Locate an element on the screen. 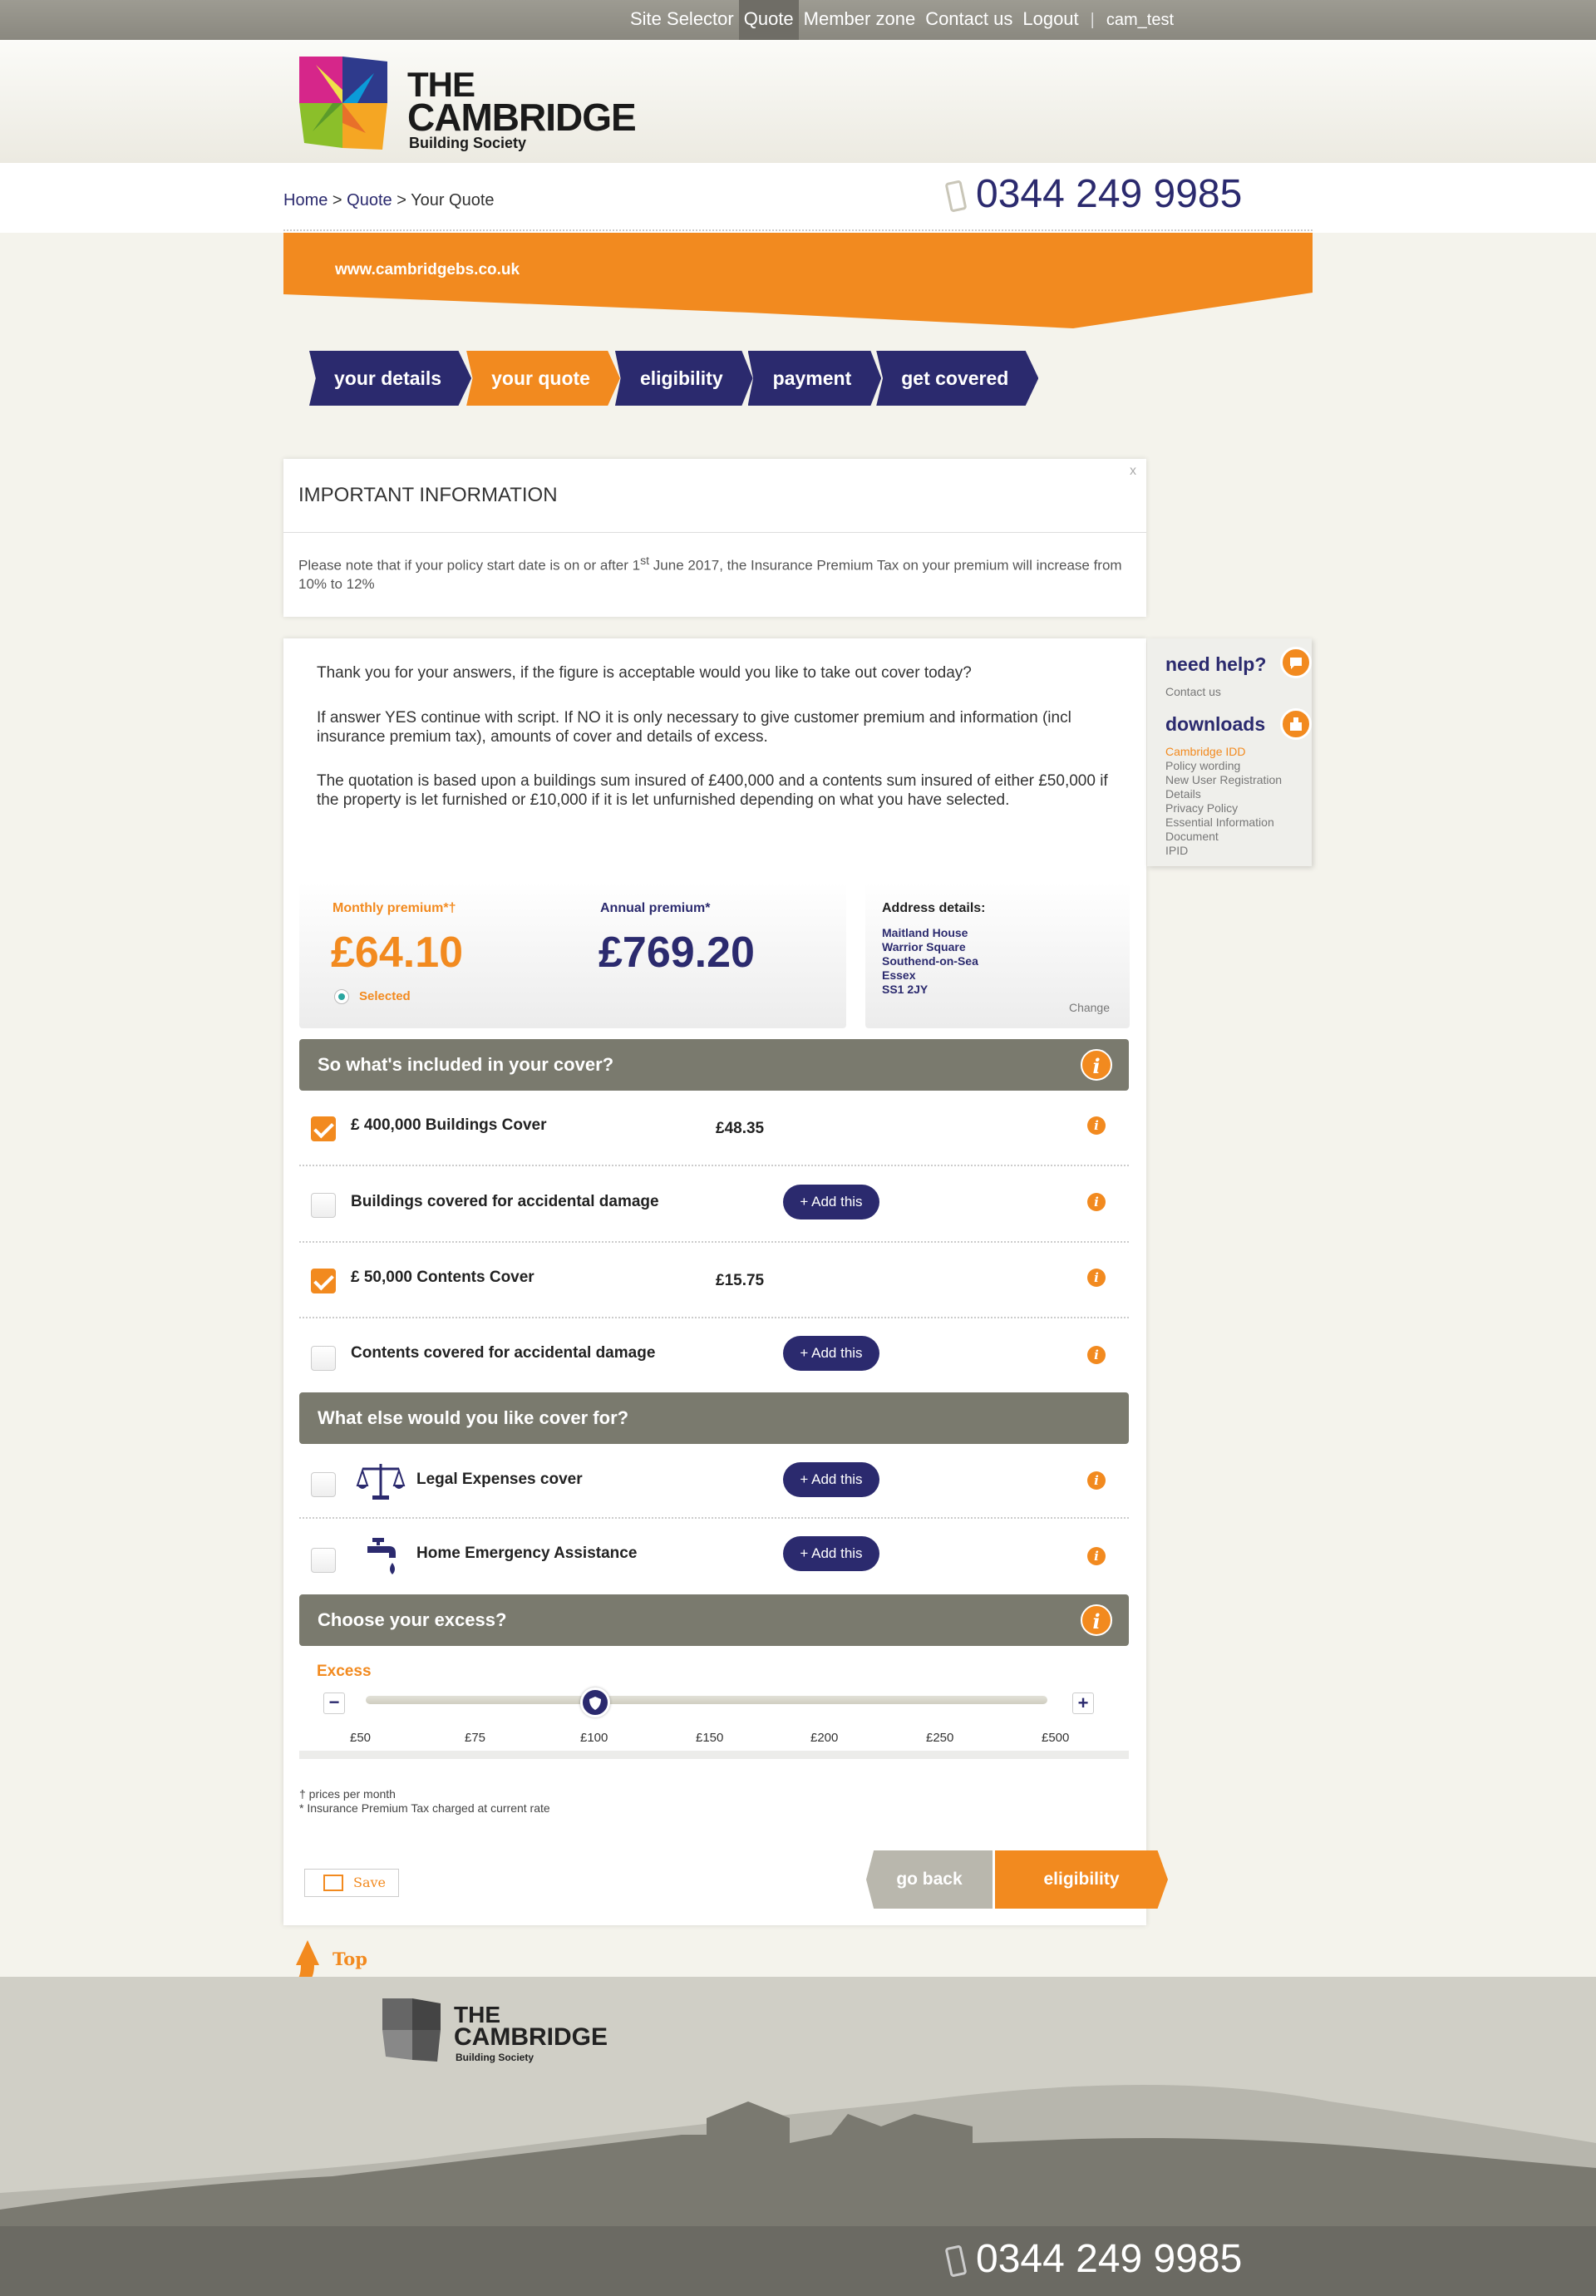 This screenshot has height=2296, width=1596. buildings-cover-checkbox is located at coordinates (323, 1128).